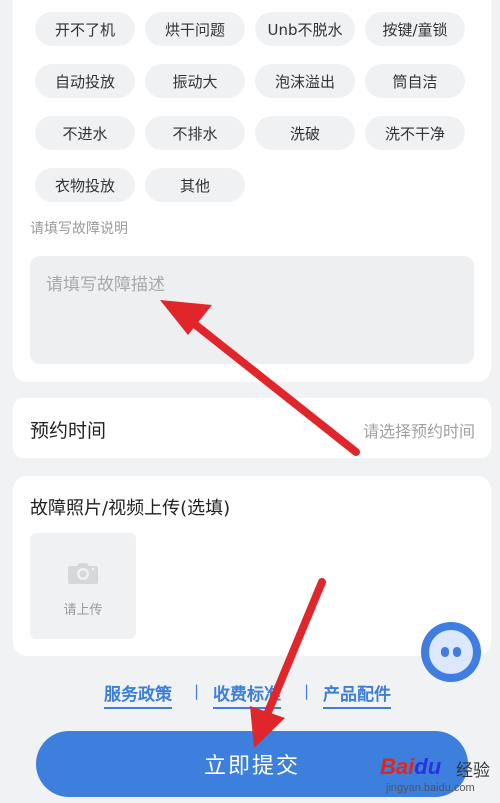  I want to click on footer-links: 服务政策 | 收费标准 | 产品配件, so click(250, 694).